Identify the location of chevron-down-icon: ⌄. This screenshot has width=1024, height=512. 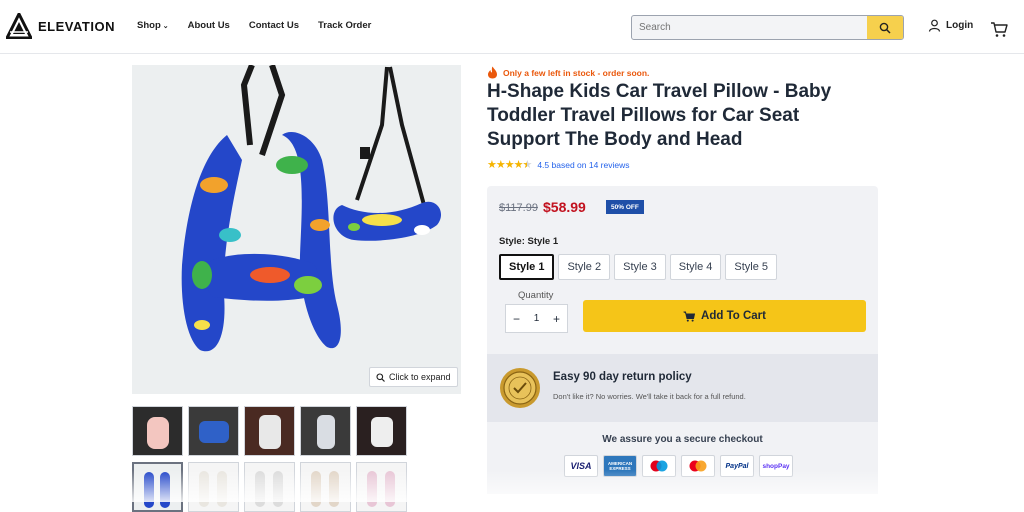
(165, 26).